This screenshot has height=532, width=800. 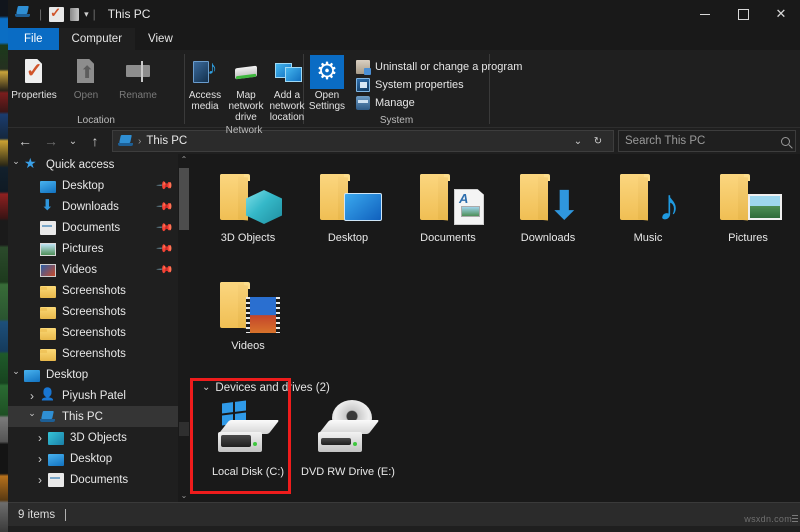 What do you see at coordinates (248, 238) in the screenshot?
I see `item-label: 3D Objects` at bounding box center [248, 238].